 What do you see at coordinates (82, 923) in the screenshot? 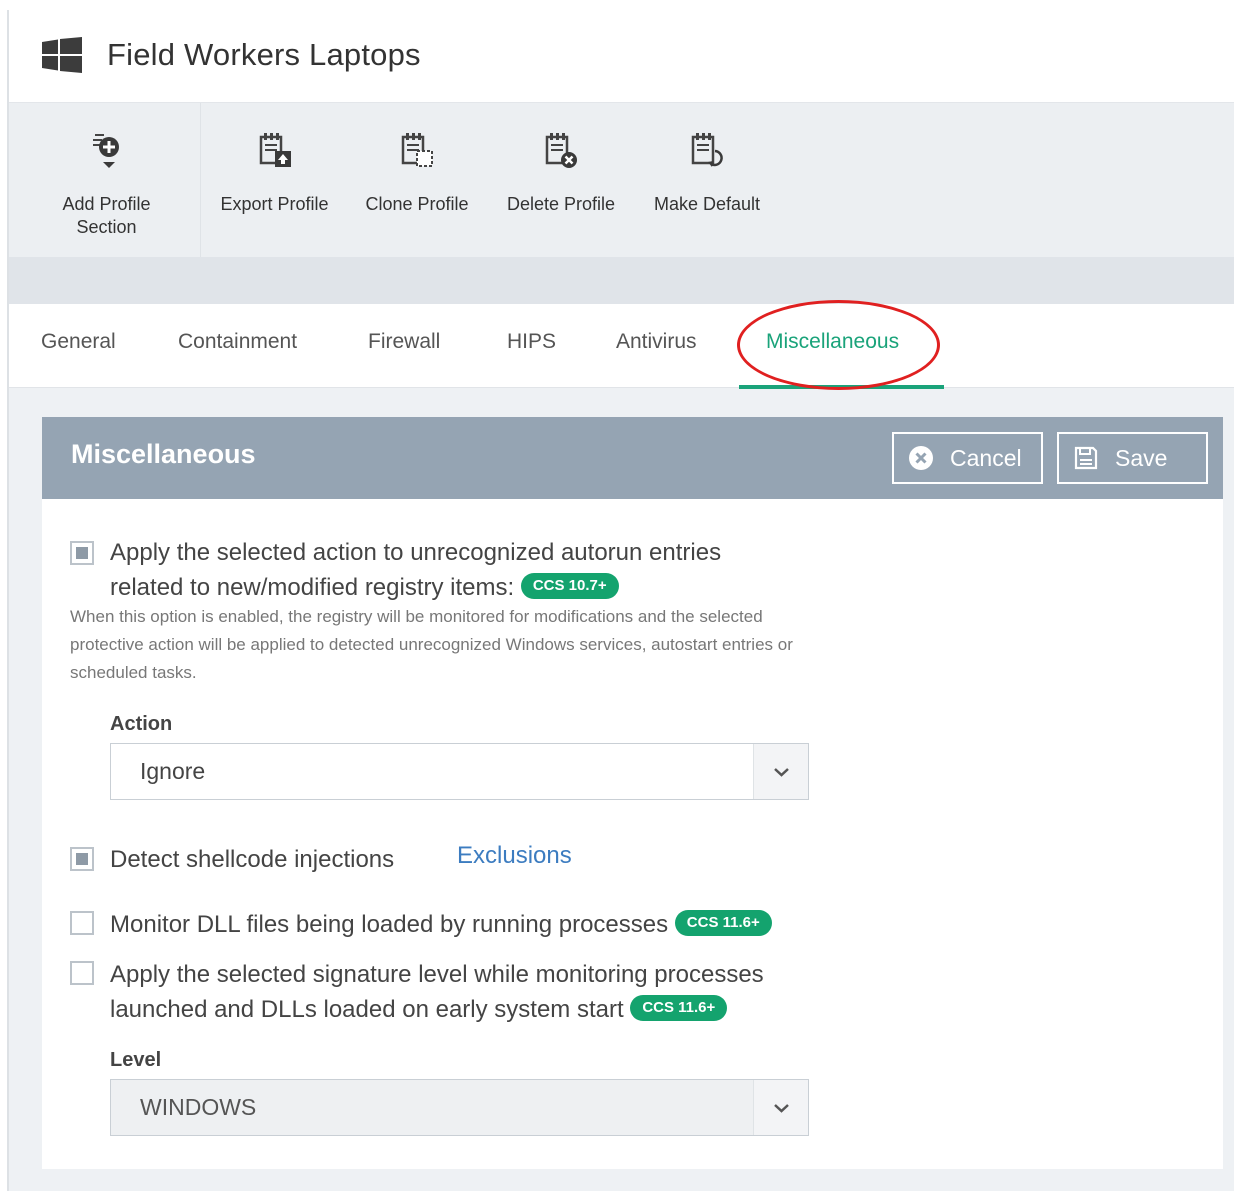
I see `monitor-dll-checkbox` at bounding box center [82, 923].